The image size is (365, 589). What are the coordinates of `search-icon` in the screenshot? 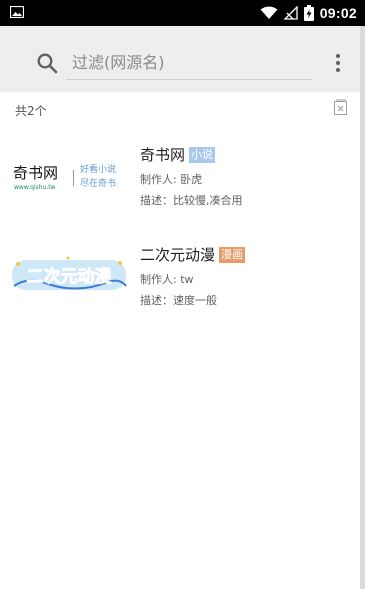 It's located at (47, 63).